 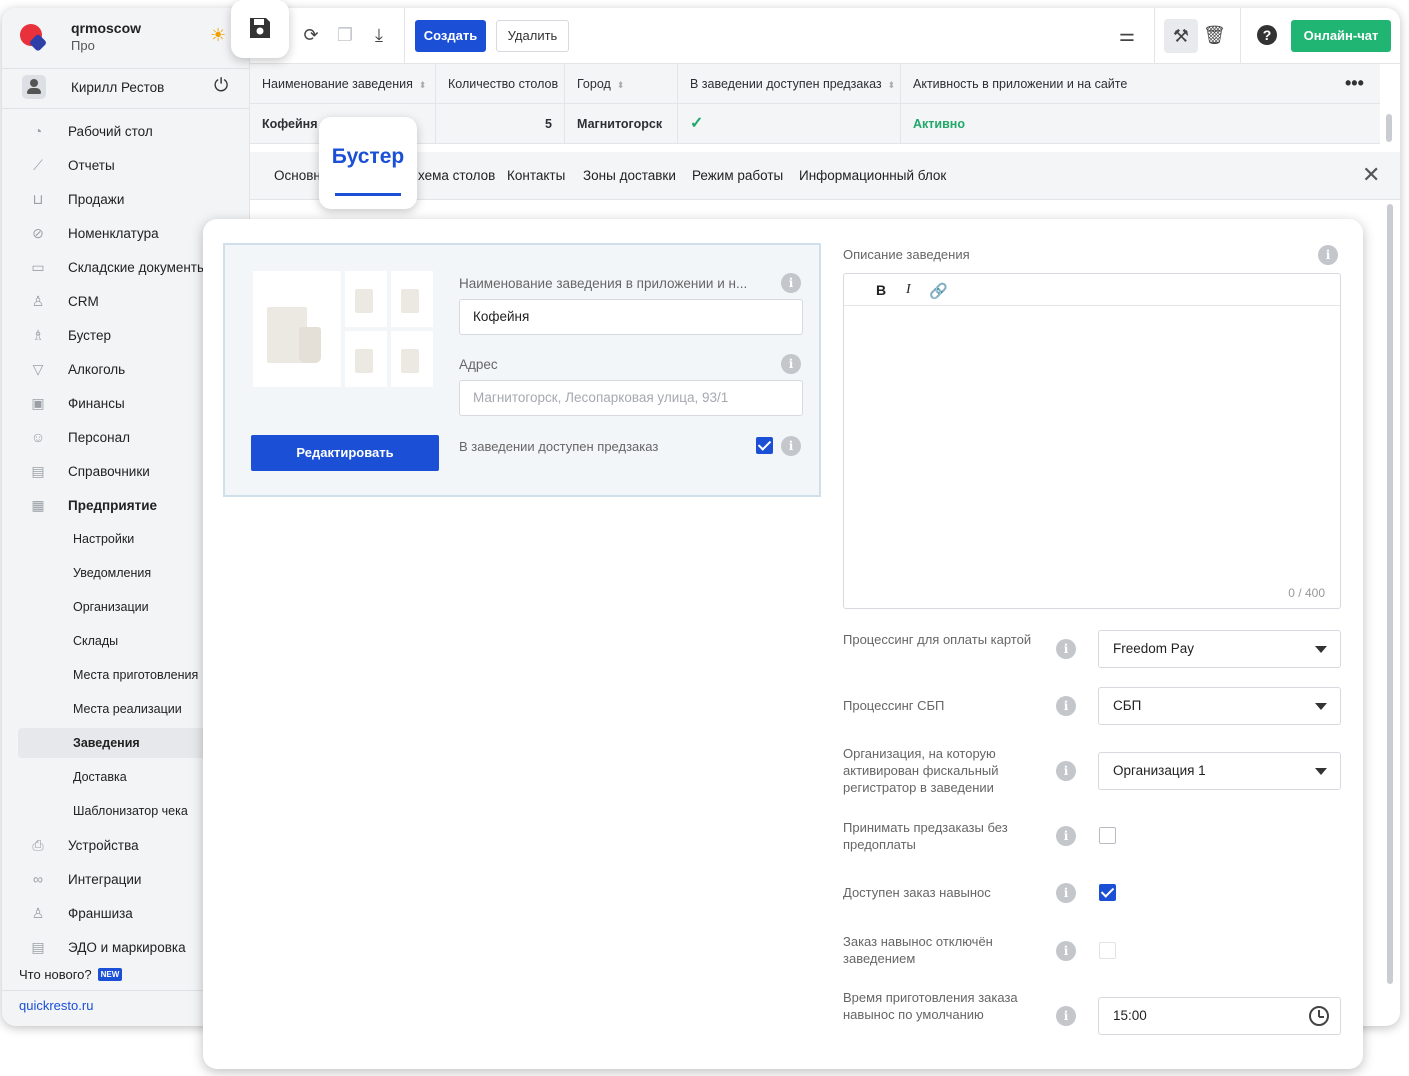 I want to click on description-editor: B I 🔗 0 / 400, so click(x=1092, y=441).